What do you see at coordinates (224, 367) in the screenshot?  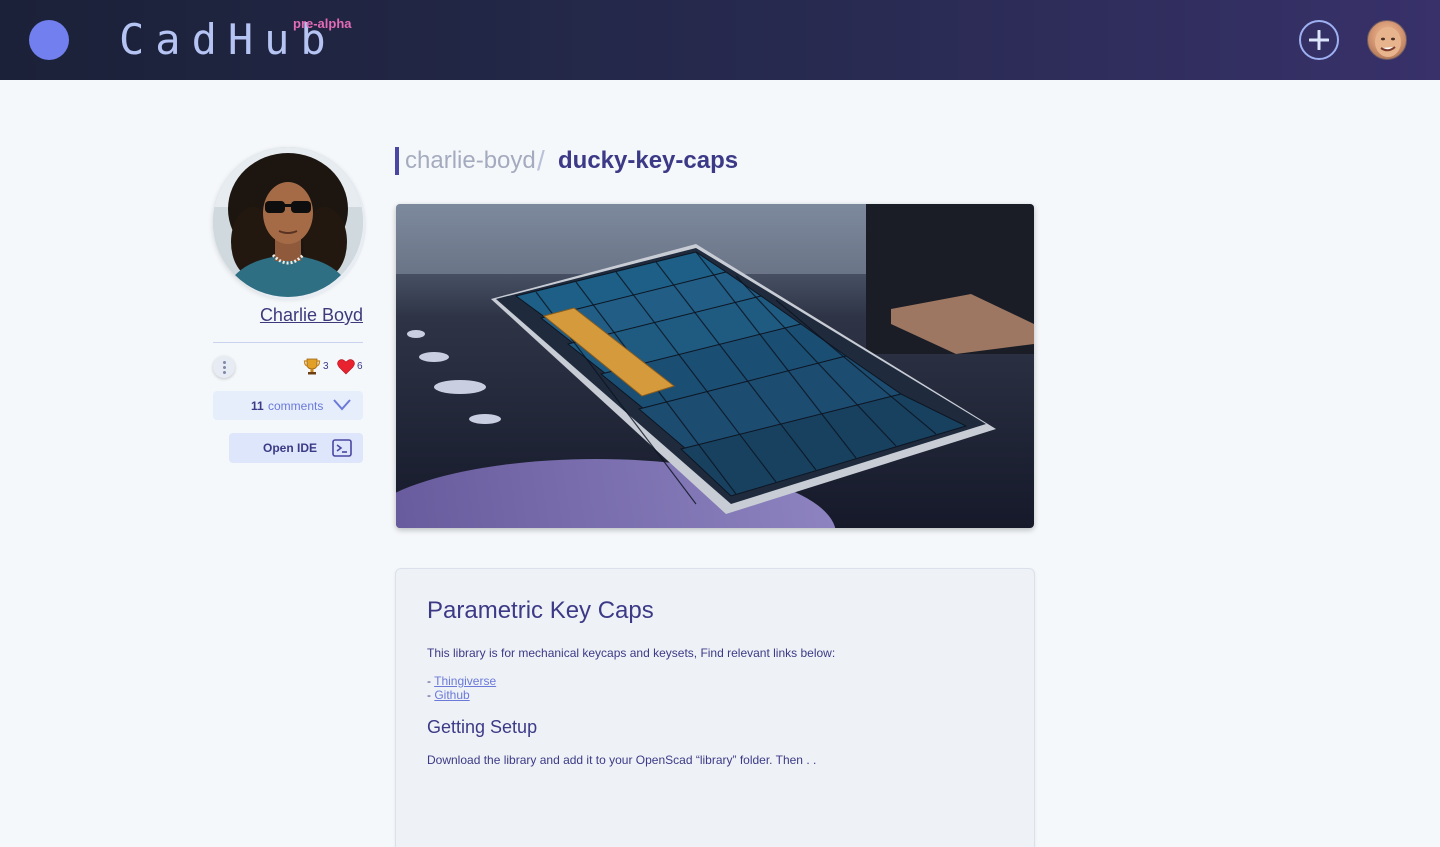 I see `more-options-button` at bounding box center [224, 367].